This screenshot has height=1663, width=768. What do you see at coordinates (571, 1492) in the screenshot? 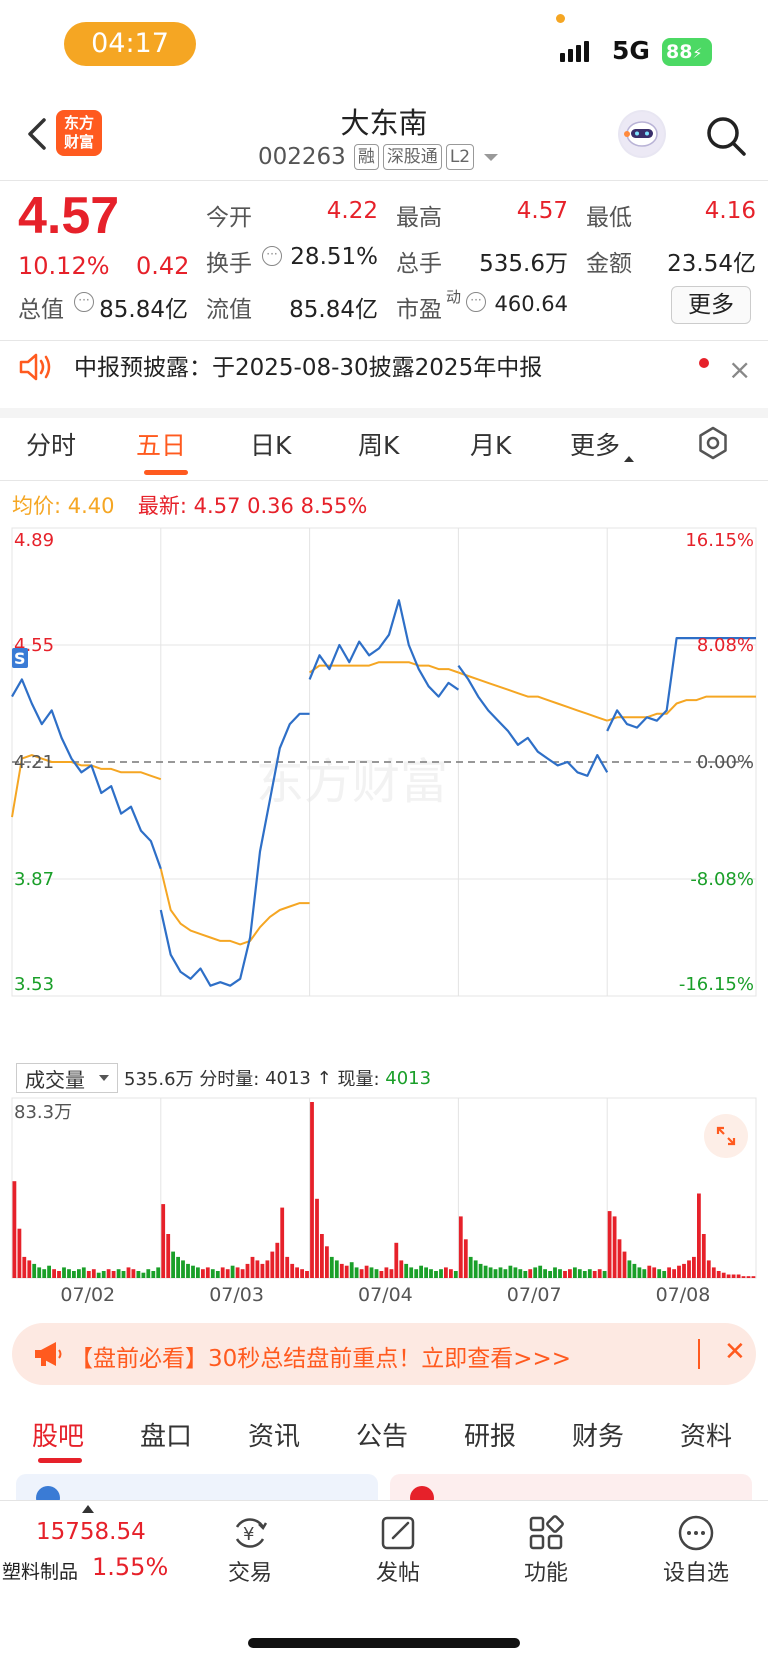
I see `card-peek-right` at bounding box center [571, 1492].